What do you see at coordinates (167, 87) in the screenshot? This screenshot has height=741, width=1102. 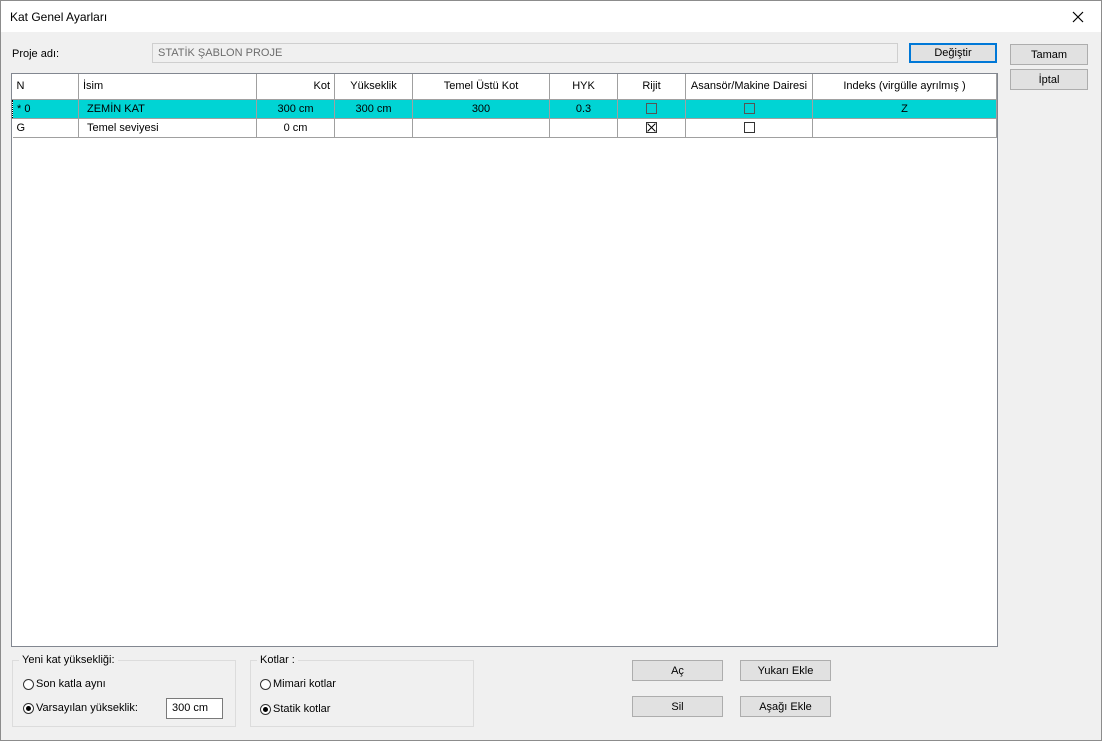 I see `col-header-name: İsim` at bounding box center [167, 87].